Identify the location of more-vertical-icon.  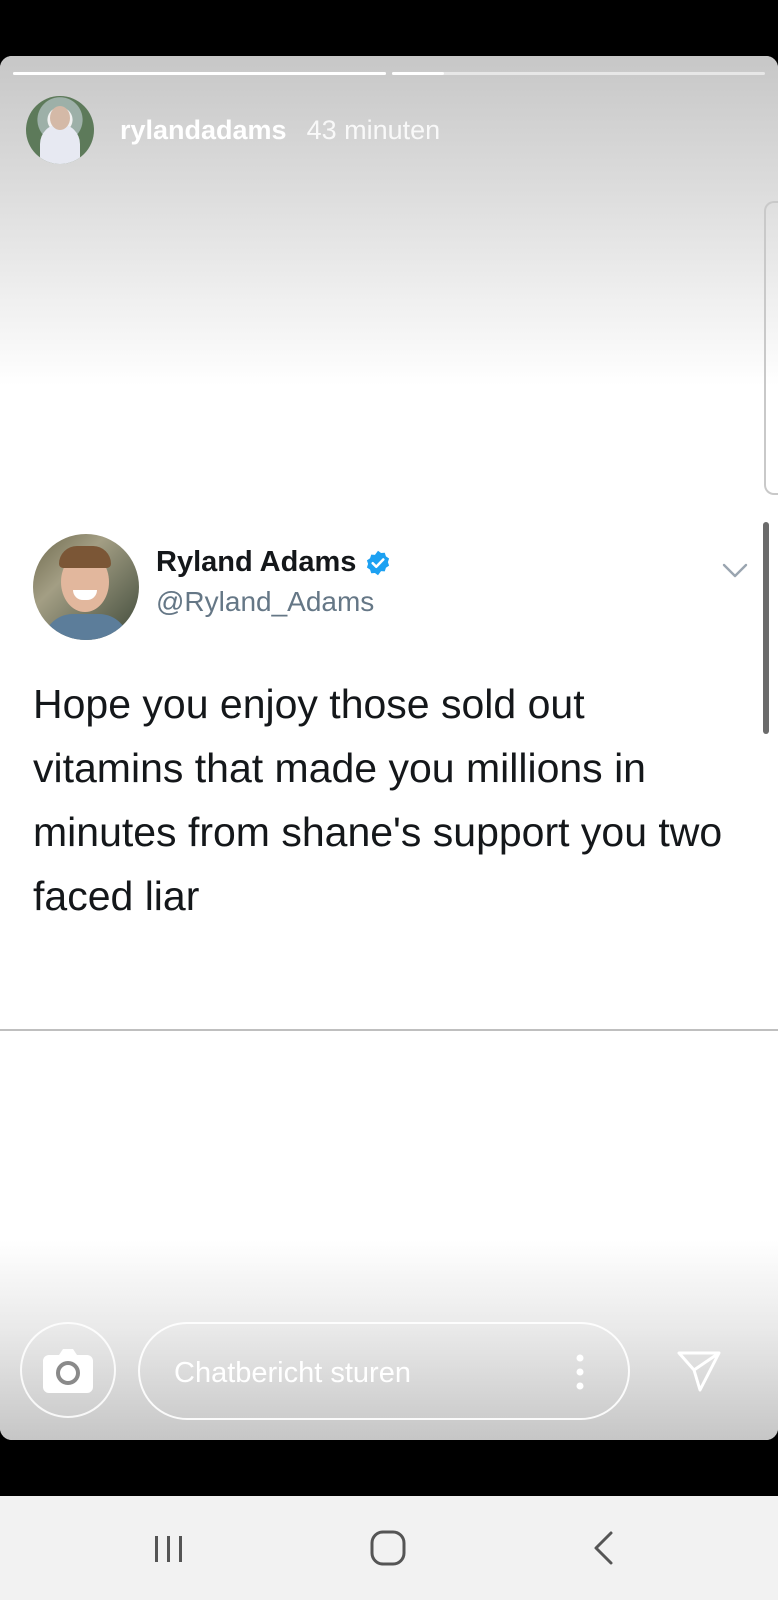
(580, 1372).